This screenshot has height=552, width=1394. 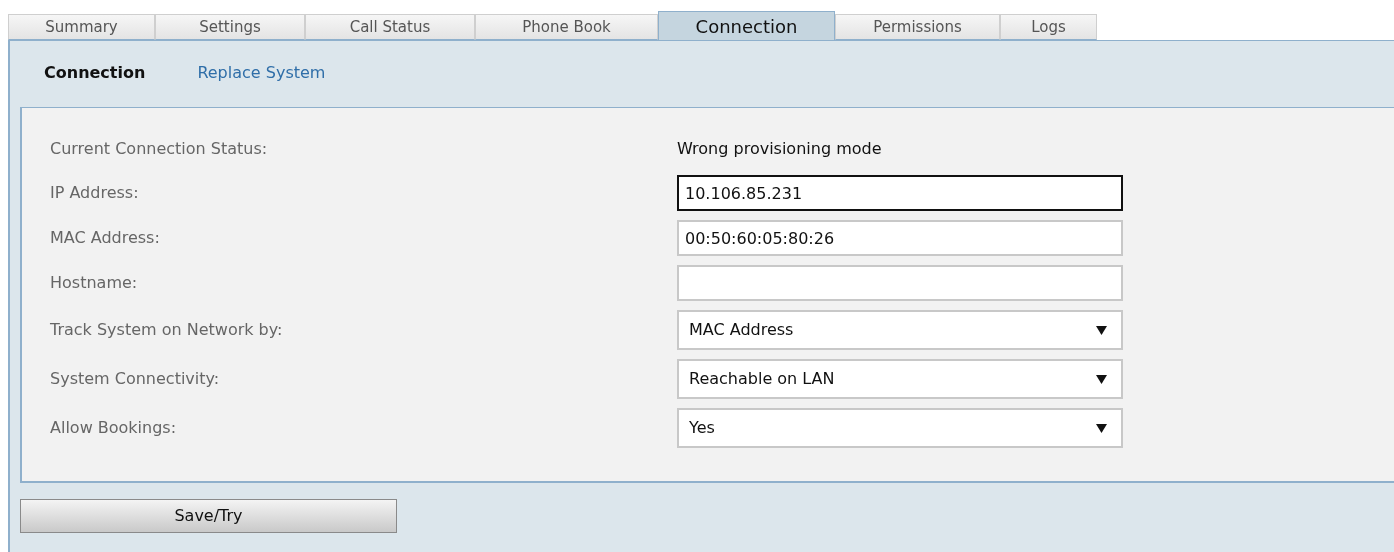 What do you see at coordinates (95, 73) in the screenshot?
I see `sub-tab: Connection` at bounding box center [95, 73].